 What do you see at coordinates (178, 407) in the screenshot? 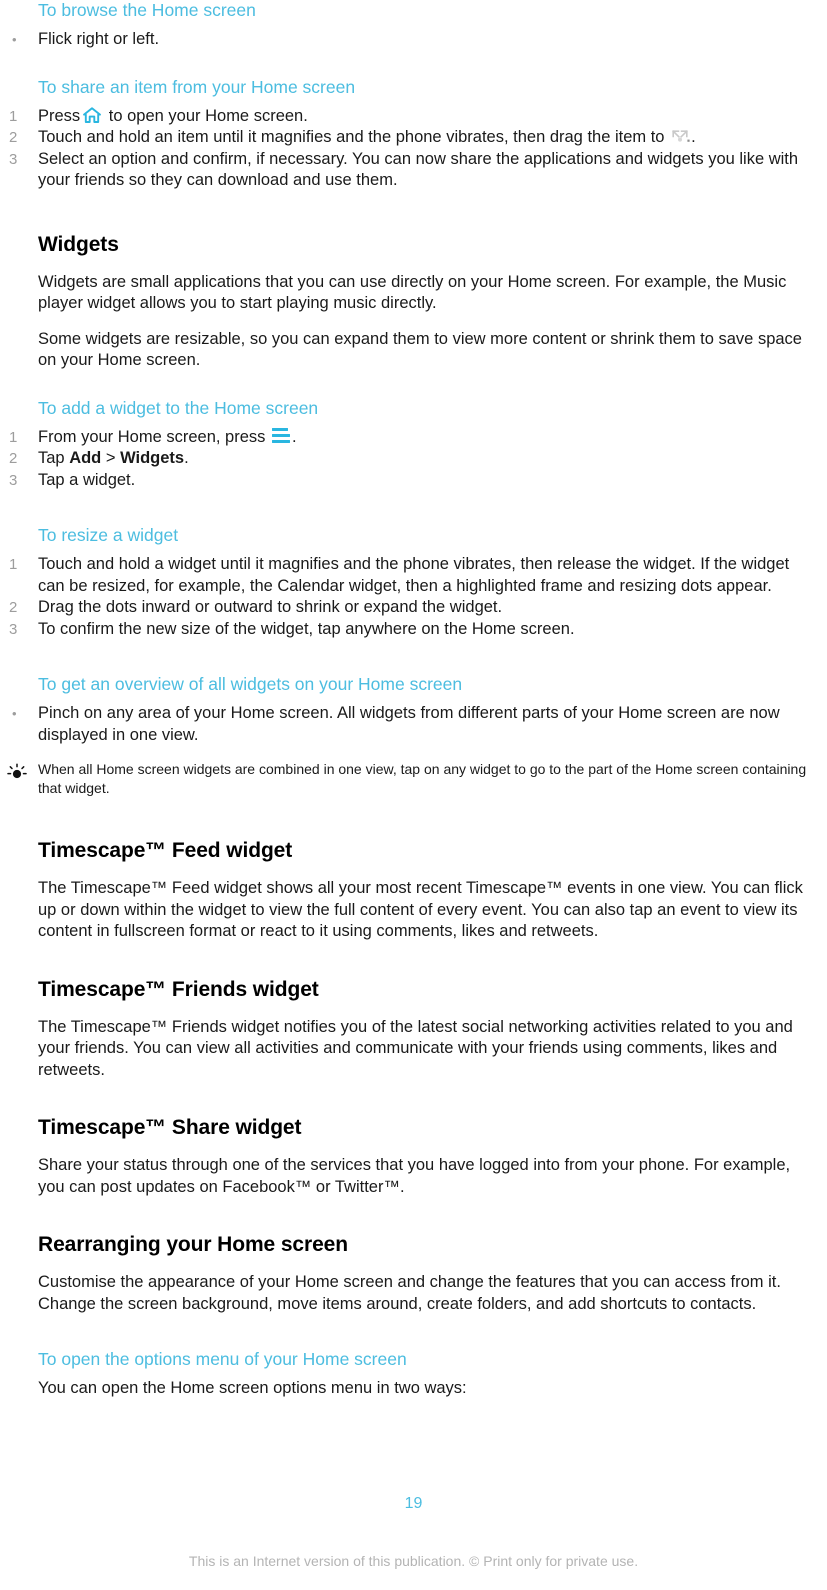
I see `heading-add-widget: To add a widget to the Home screen` at bounding box center [178, 407].